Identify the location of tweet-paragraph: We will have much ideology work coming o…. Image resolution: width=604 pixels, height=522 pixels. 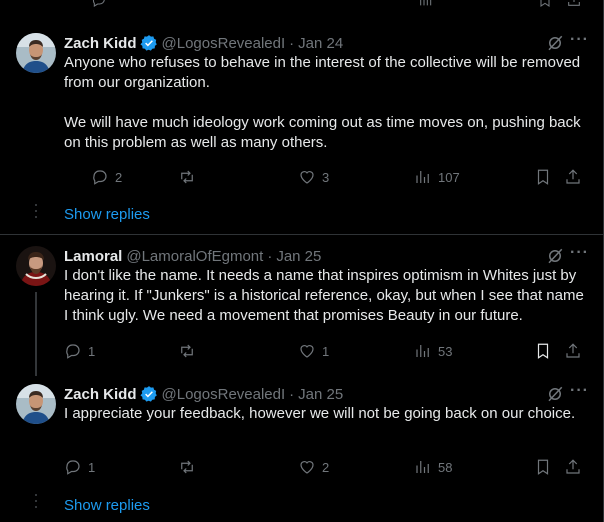
(322, 132).